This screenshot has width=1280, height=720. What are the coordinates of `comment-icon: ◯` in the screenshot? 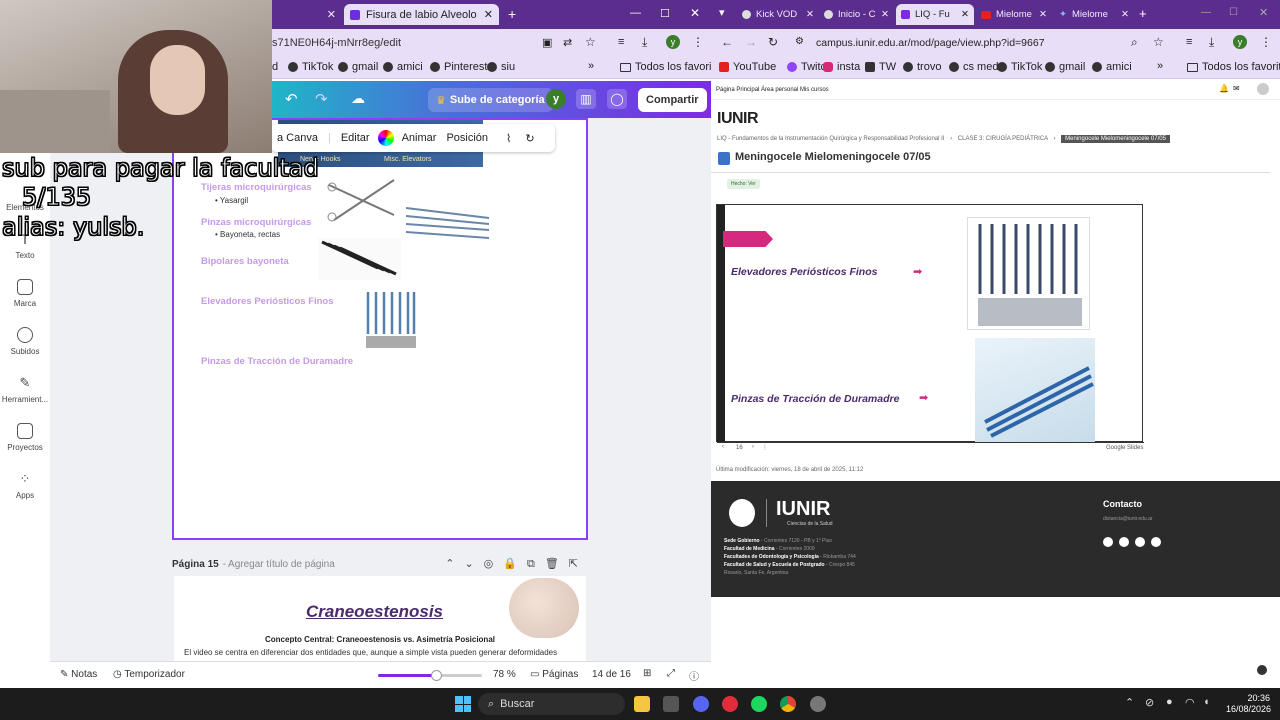 It's located at (617, 99).